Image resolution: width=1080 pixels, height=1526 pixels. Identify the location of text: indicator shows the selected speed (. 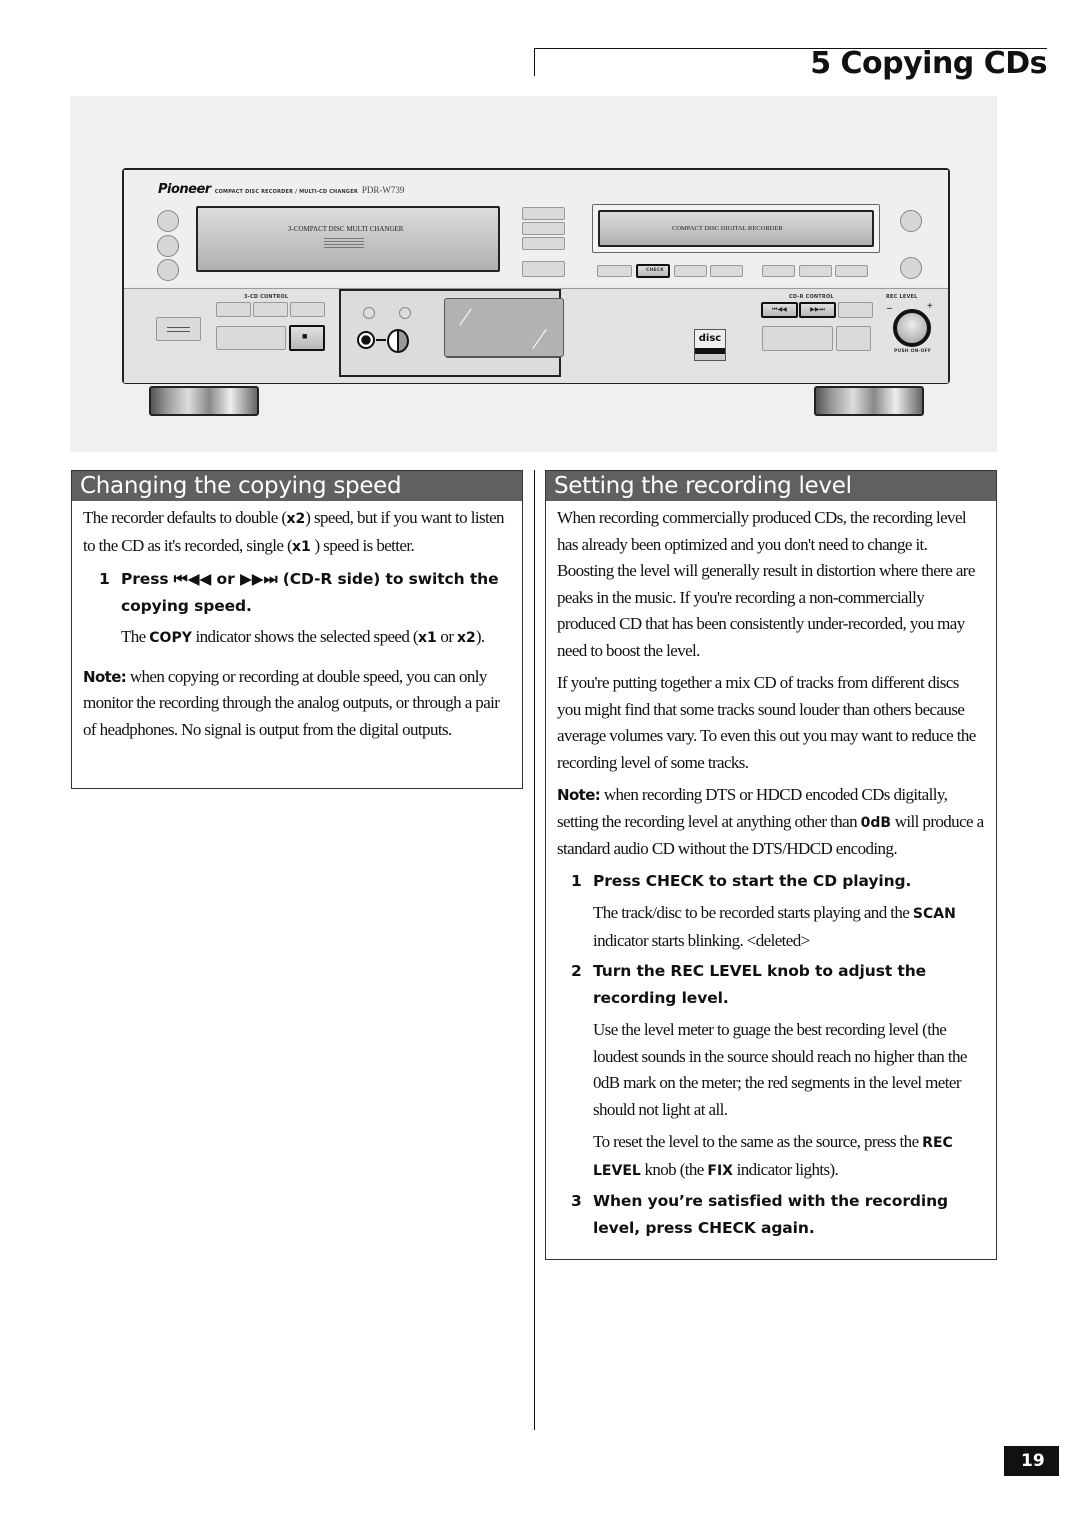
(305, 636).